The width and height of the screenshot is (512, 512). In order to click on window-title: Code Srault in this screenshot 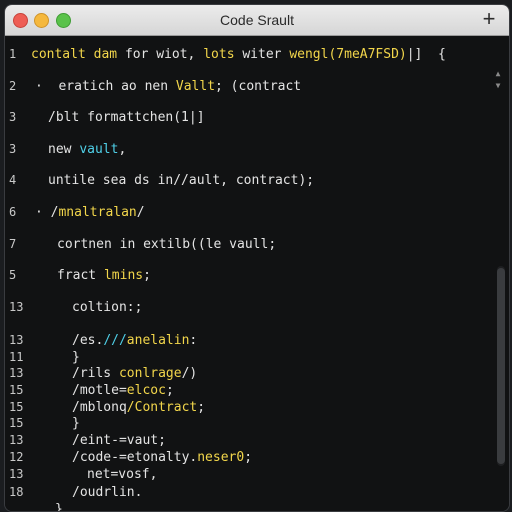, I will do `click(257, 20)`.